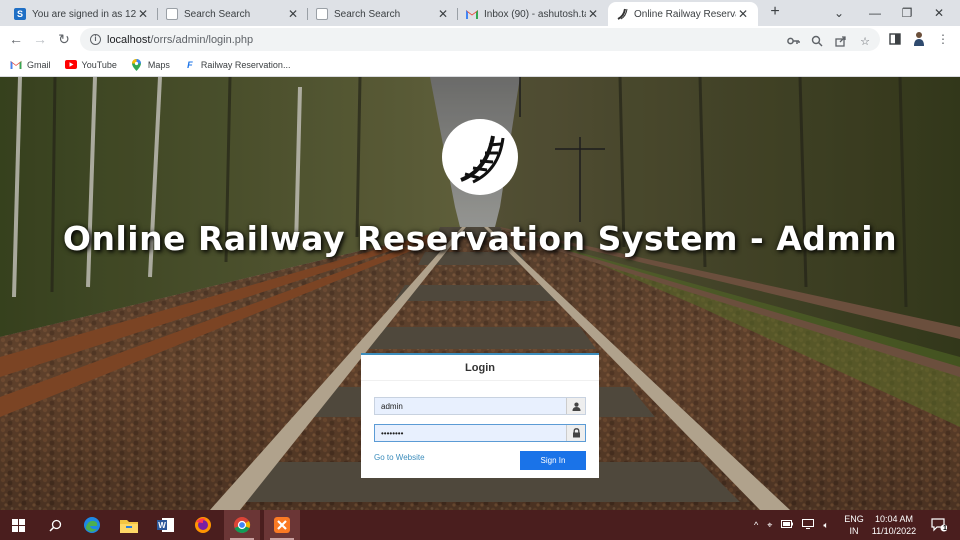  I want to click on lock-icon, so click(575, 433).